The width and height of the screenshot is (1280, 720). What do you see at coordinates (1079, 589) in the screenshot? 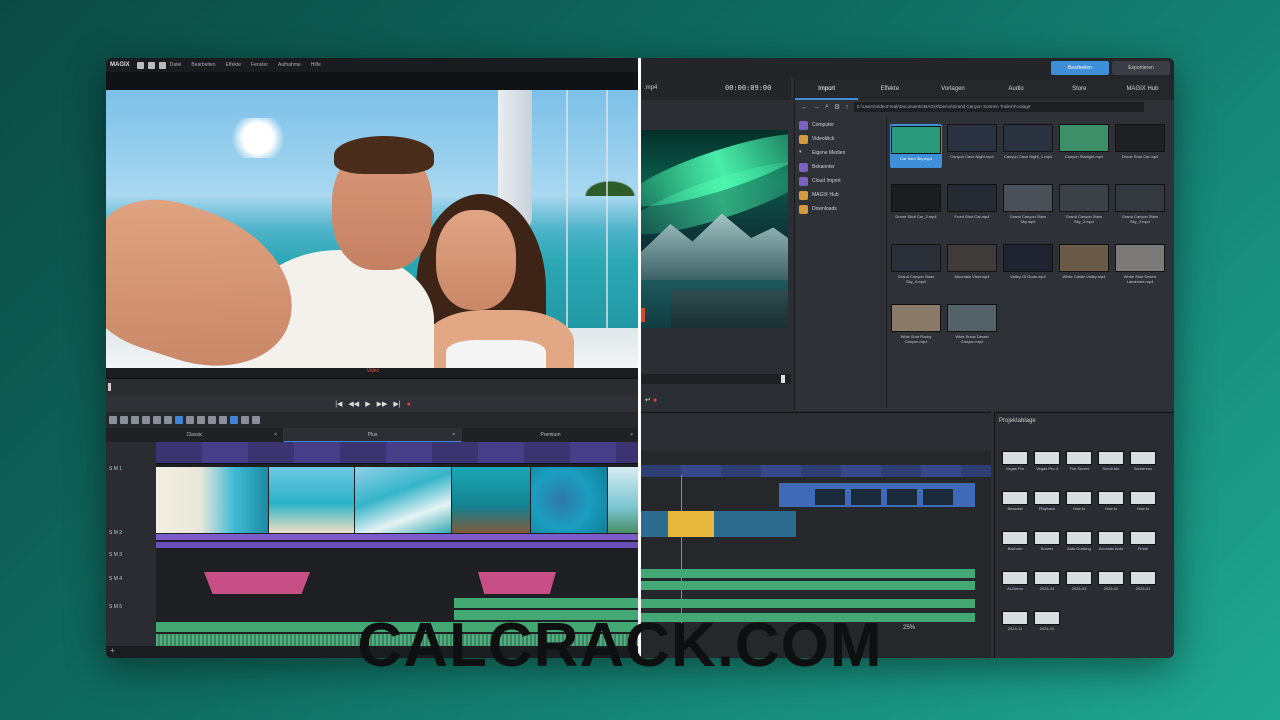
I see `project-item: 2025-03` at bounding box center [1079, 589].